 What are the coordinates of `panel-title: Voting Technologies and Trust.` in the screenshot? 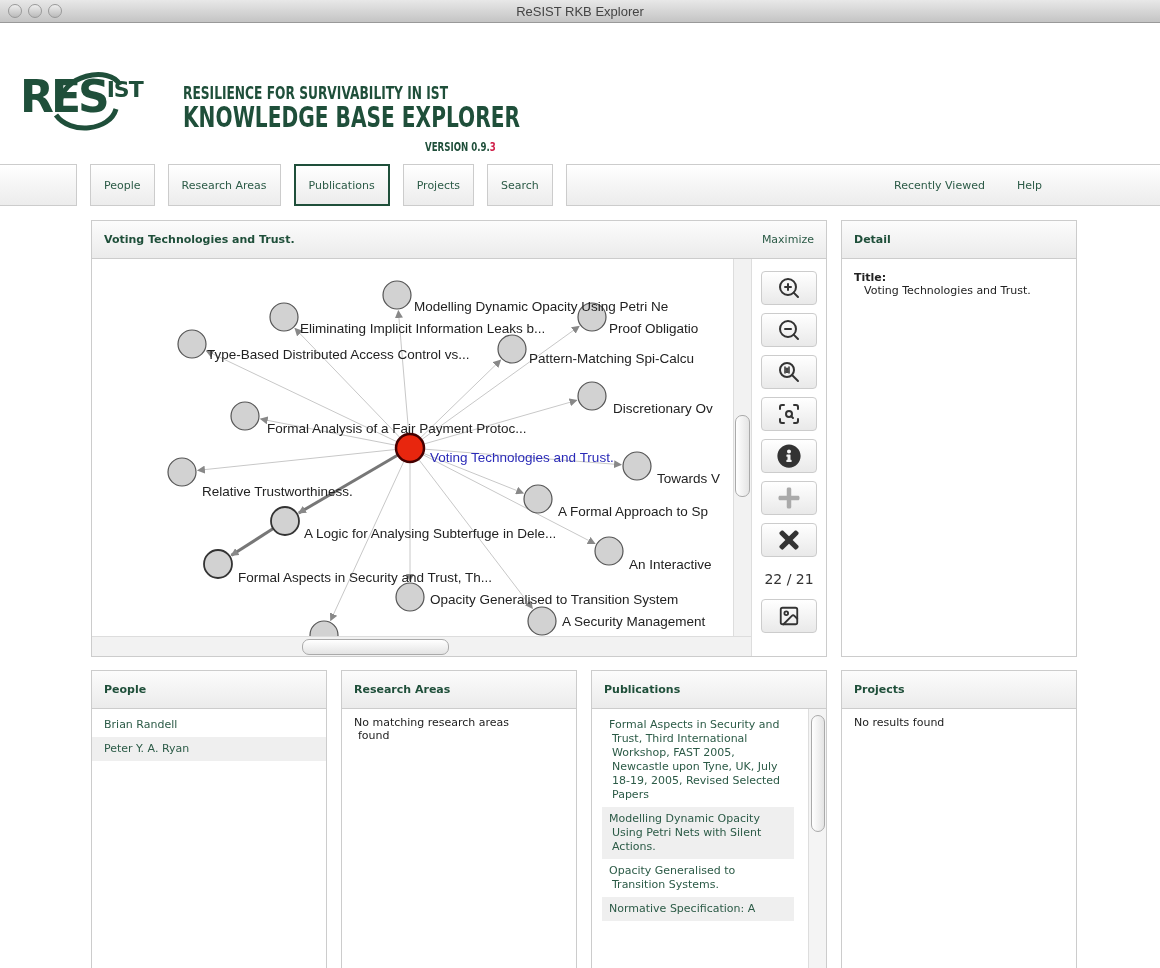 It's located at (199, 239).